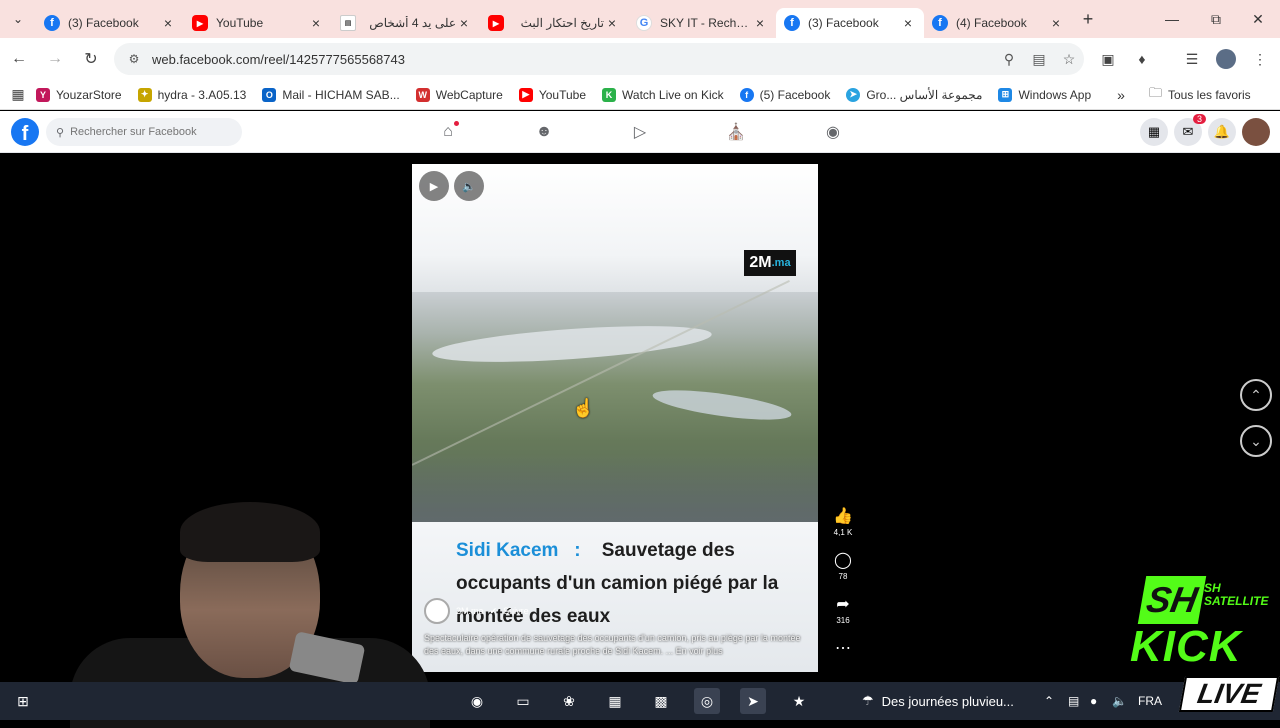 This screenshot has height=728, width=1280. What do you see at coordinates (1256, 441) in the screenshot?
I see `next-reel-chevron-down-icon: ⌄` at bounding box center [1256, 441].